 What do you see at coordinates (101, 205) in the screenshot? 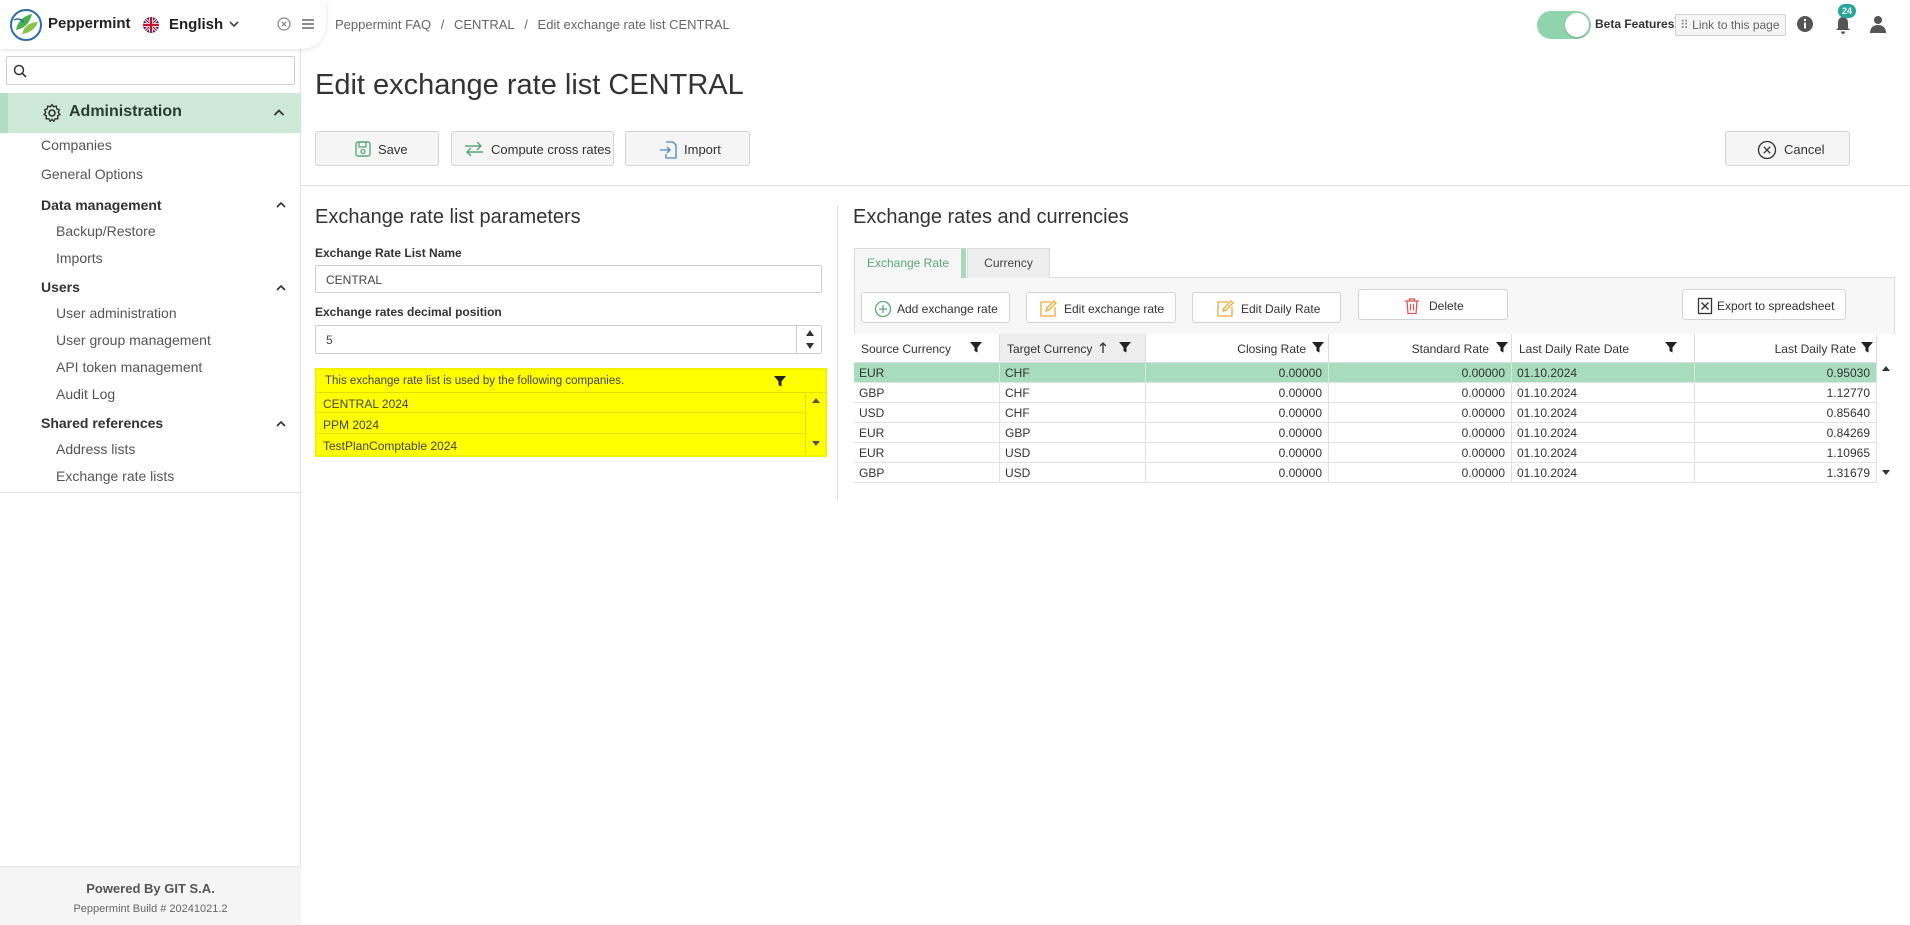
I see `sidebar-group-data-management: Data management` at bounding box center [101, 205].